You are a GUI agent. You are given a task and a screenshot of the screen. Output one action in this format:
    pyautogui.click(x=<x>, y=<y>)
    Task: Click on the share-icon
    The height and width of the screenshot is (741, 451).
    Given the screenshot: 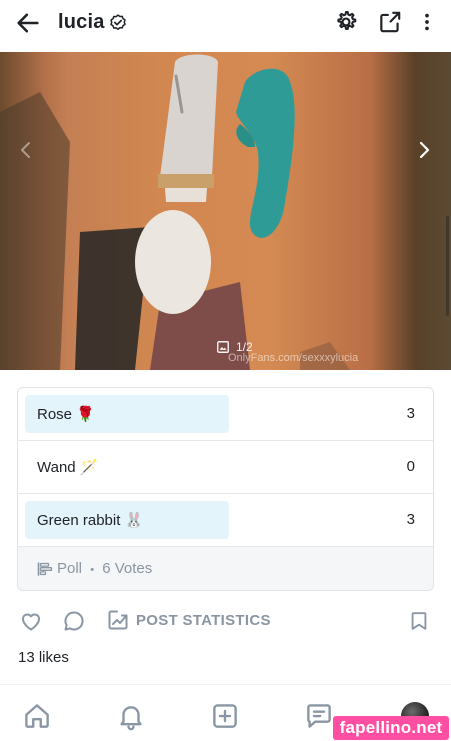 What is the action you would take?
    pyautogui.click(x=390, y=22)
    